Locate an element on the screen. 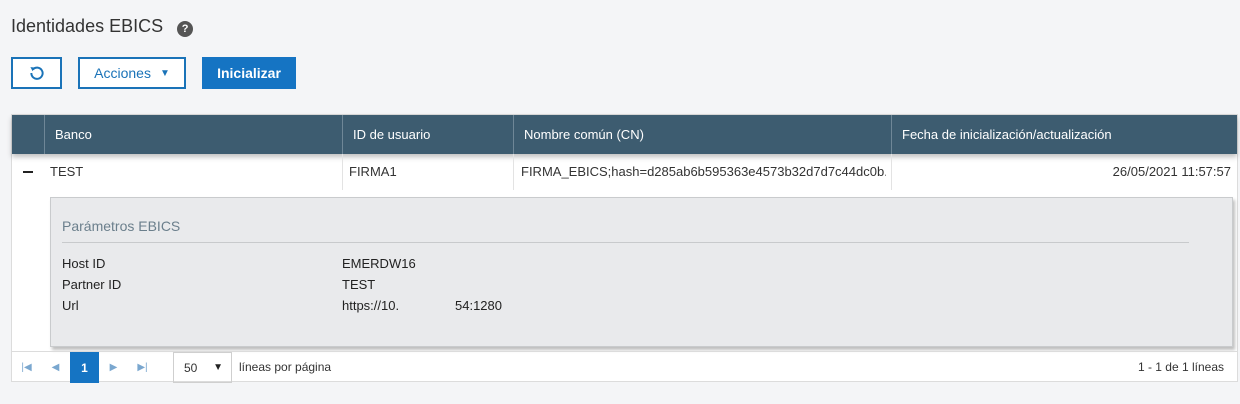  param-value-partner-id: TEST is located at coordinates (359, 284).